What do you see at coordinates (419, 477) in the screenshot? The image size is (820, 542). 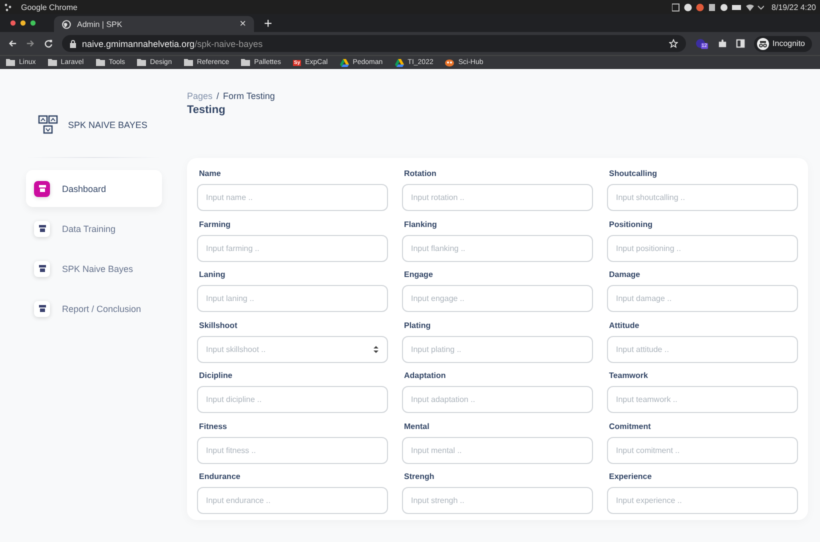 I see `field-label: Strengh` at bounding box center [419, 477].